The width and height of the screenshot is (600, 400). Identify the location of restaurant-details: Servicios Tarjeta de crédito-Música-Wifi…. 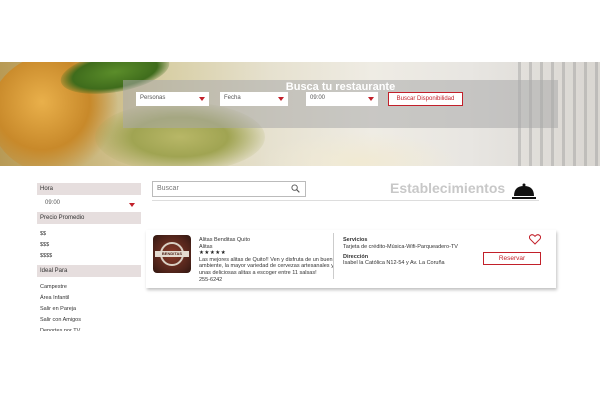
(410, 252).